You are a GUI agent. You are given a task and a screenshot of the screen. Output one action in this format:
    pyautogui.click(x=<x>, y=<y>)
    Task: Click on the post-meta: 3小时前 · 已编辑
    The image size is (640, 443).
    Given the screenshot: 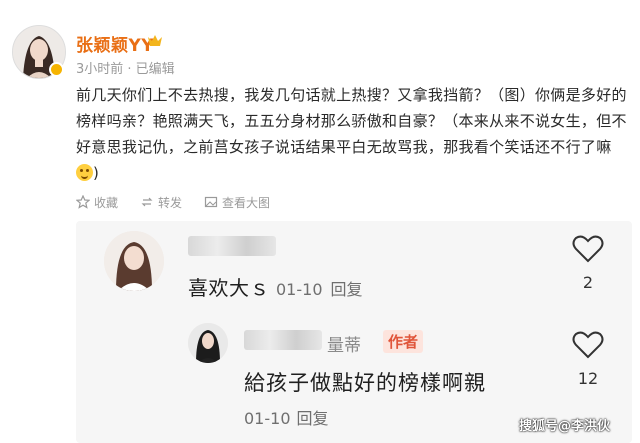 What is the action you would take?
    pyautogui.click(x=125, y=69)
    